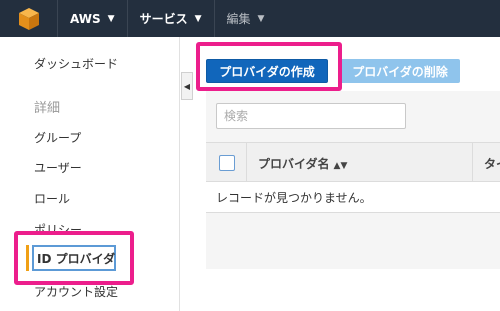 The height and width of the screenshot is (311, 500). Describe the element at coordinates (340, 166) in the screenshot. I see `sort-icon: ▲▼` at that location.